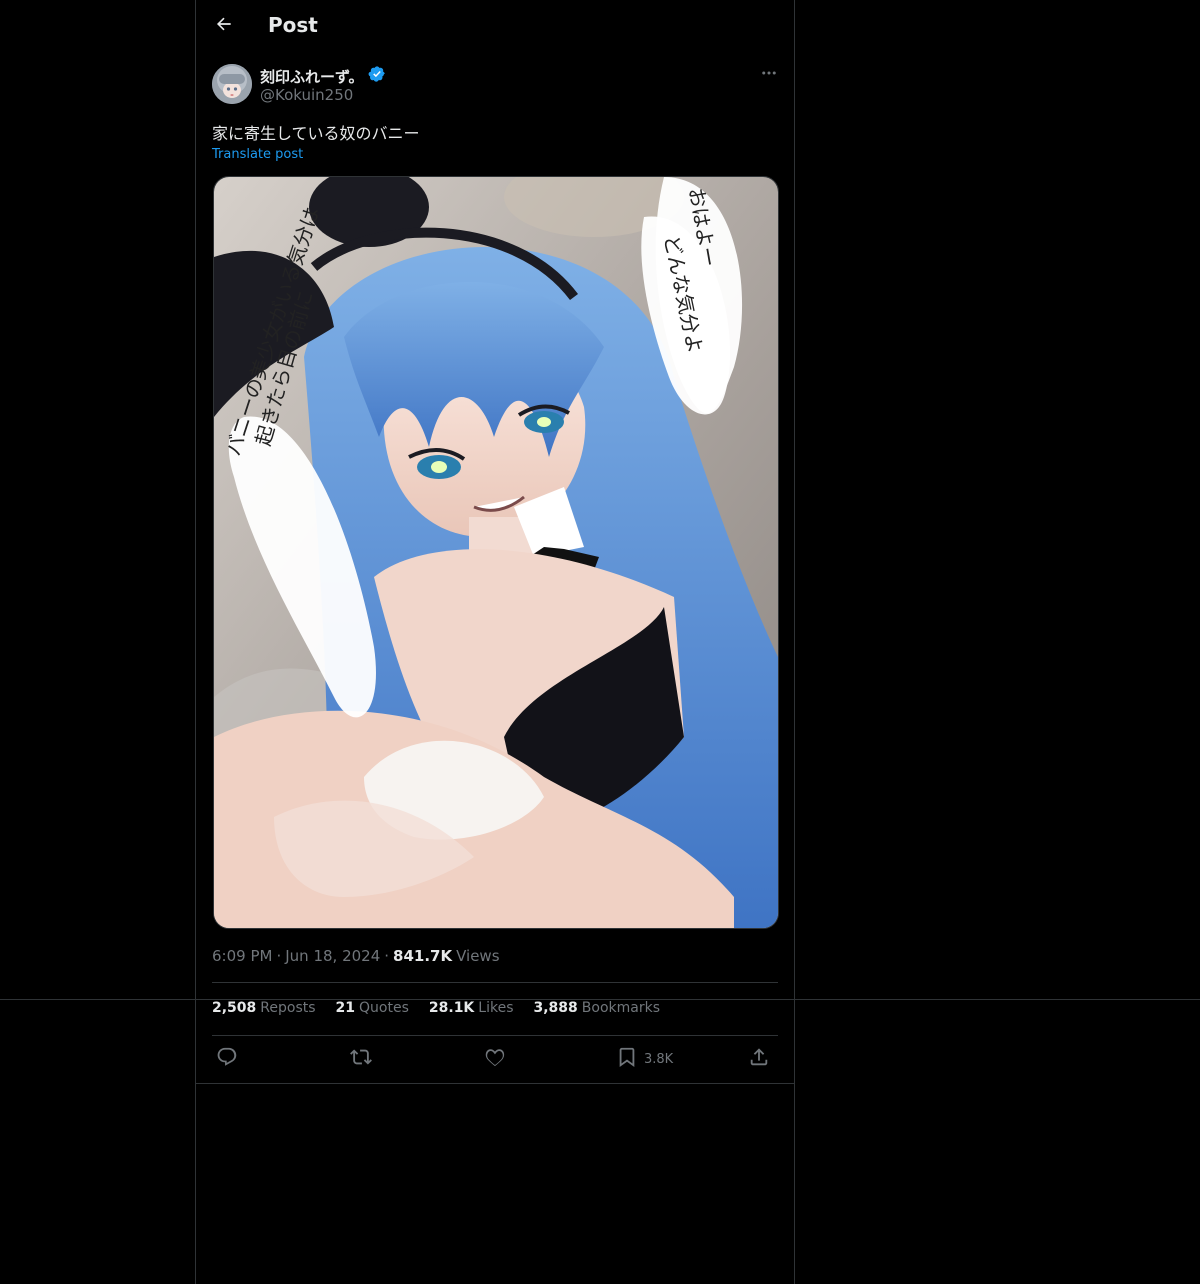 This screenshot has width=1200, height=1284. I want to click on quotes-label: Quotes, so click(384, 1008).